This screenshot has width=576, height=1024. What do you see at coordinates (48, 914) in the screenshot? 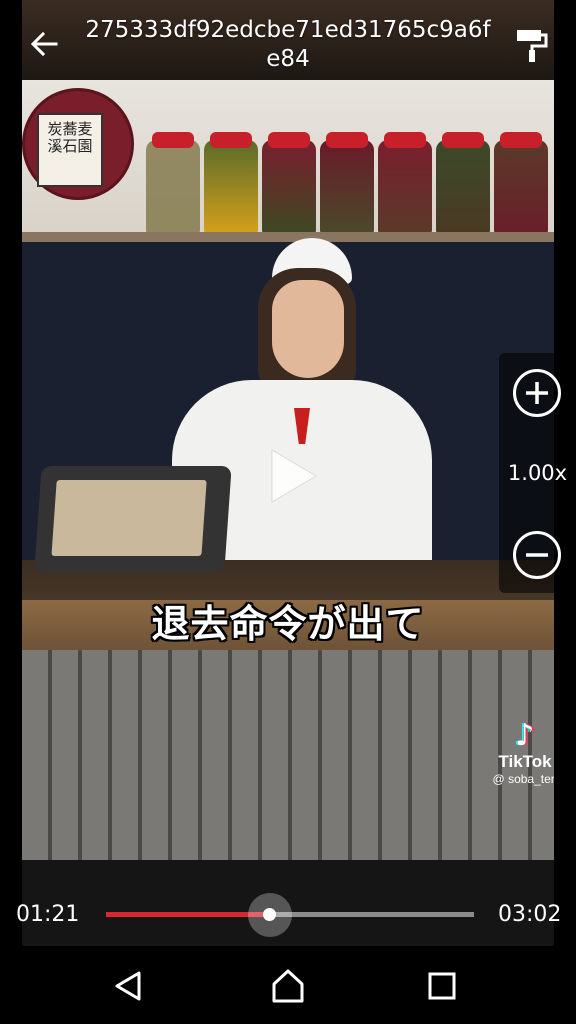
I see `current-time: 01:21` at bounding box center [48, 914].